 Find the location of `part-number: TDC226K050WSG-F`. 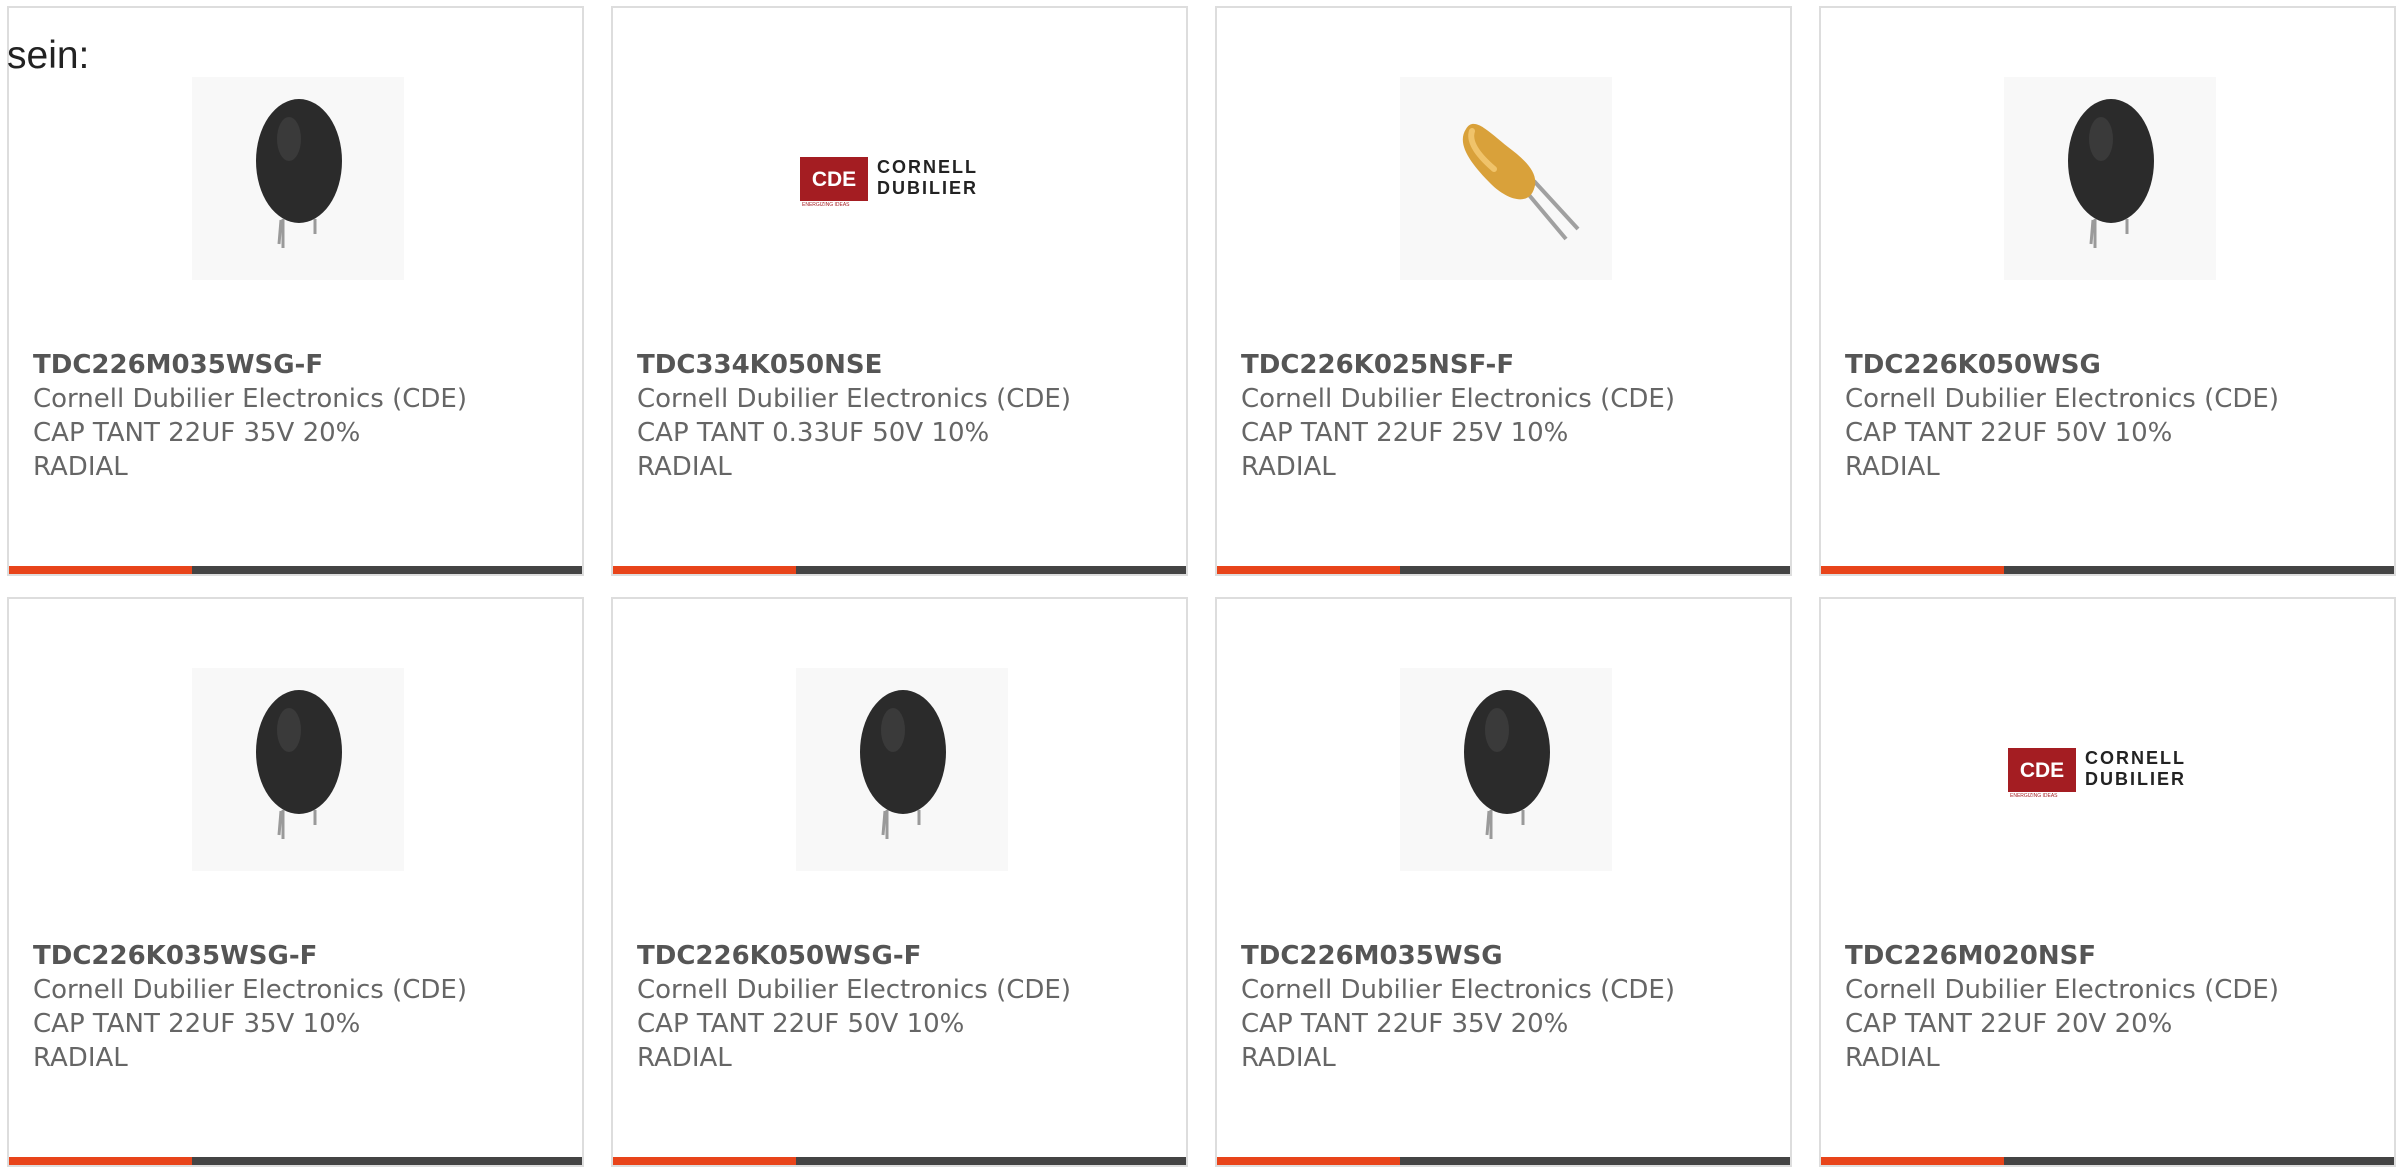

part-number: TDC226K050WSG-F is located at coordinates (906, 956).